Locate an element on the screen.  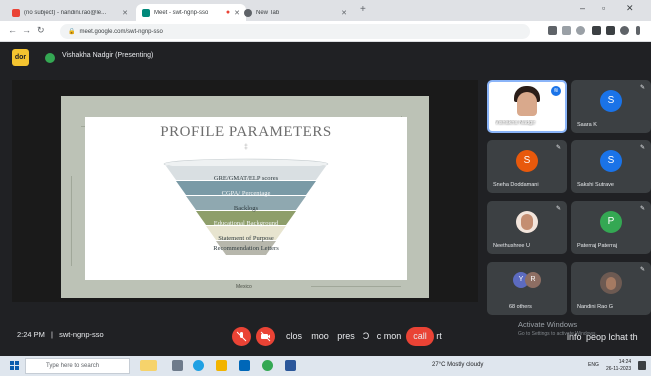
presenting-icon is located at coordinates (50, 58).